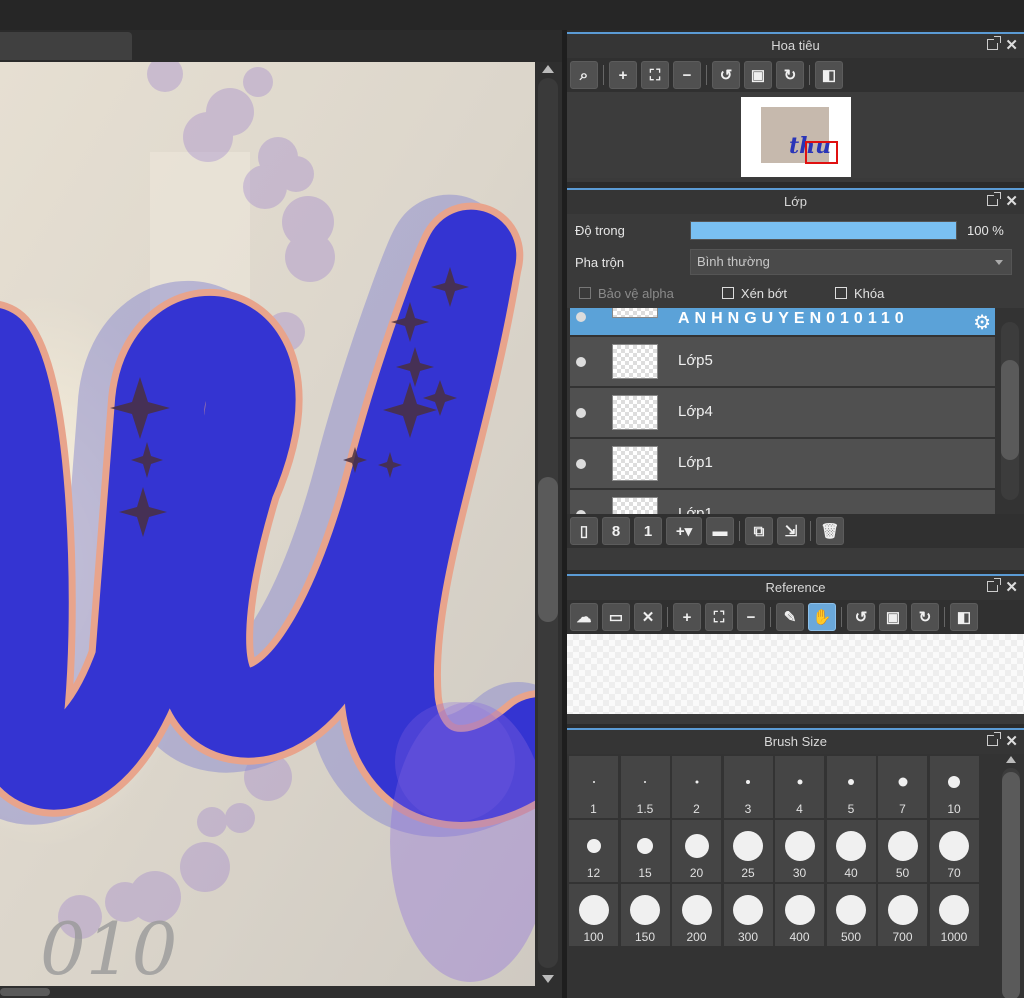 This screenshot has width=1024, height=998. What do you see at coordinates (593, 787) in the screenshot?
I see `brush-size-option: 1` at bounding box center [593, 787].